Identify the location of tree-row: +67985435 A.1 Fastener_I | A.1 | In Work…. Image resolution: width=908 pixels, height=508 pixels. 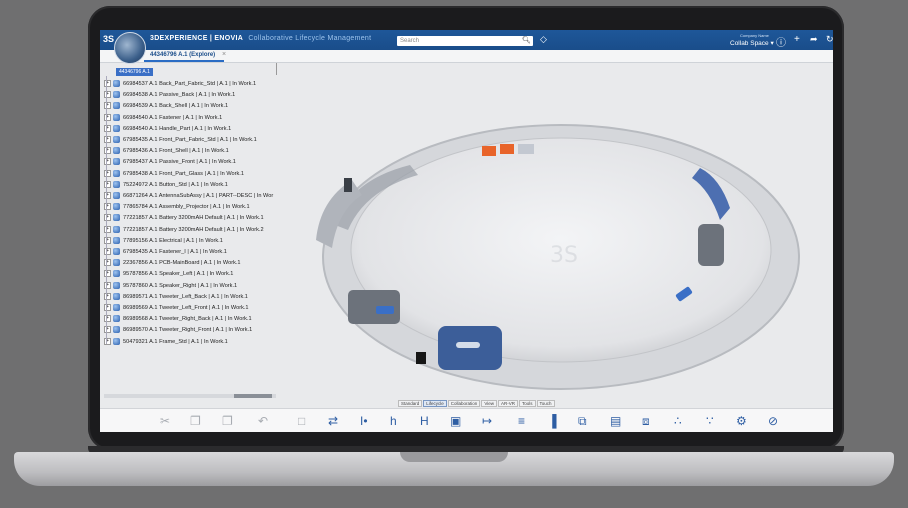
(165, 253).